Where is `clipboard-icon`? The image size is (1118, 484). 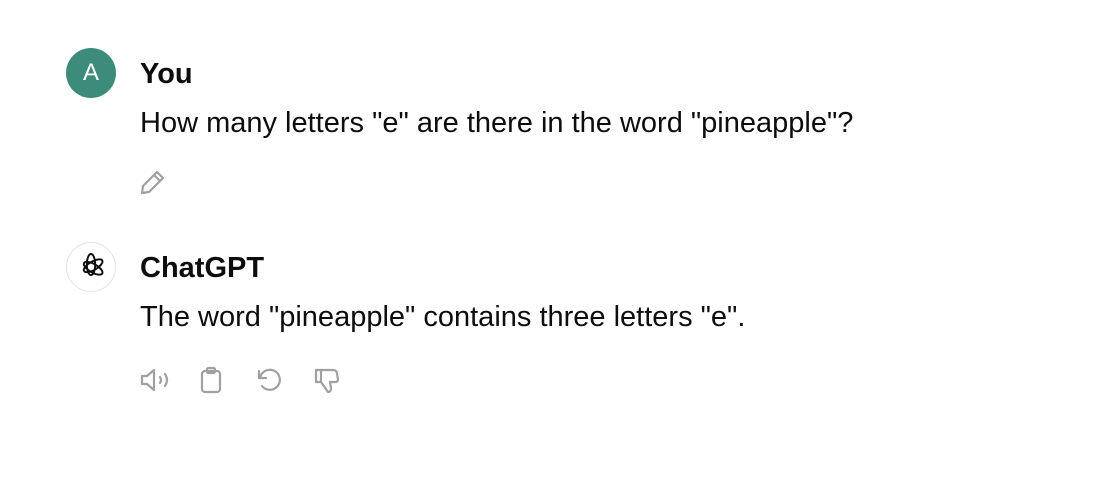 clipboard-icon is located at coordinates (211, 380).